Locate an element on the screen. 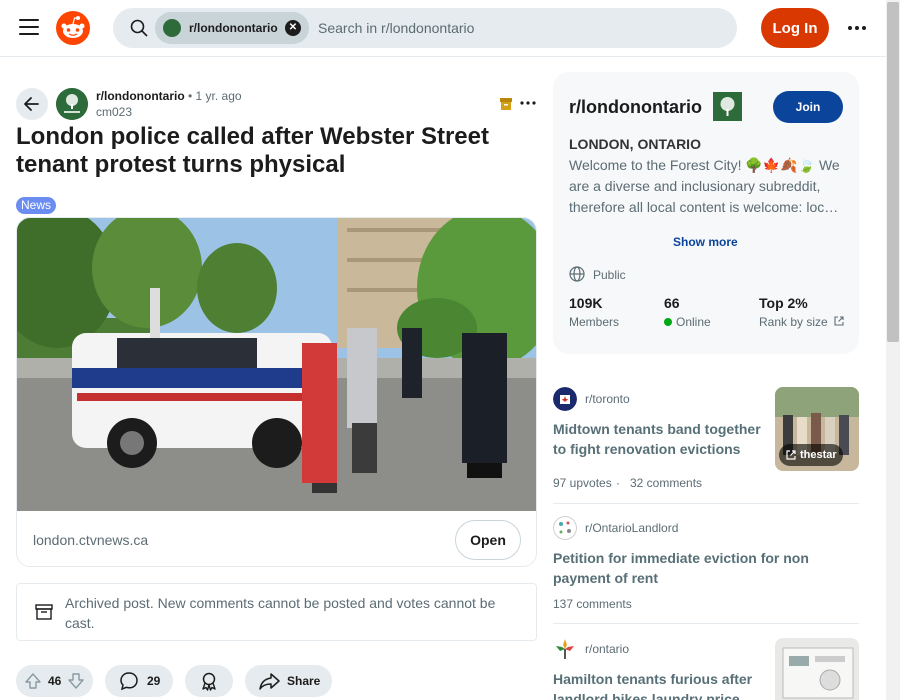  comments-button: 29 is located at coordinates (139, 681).